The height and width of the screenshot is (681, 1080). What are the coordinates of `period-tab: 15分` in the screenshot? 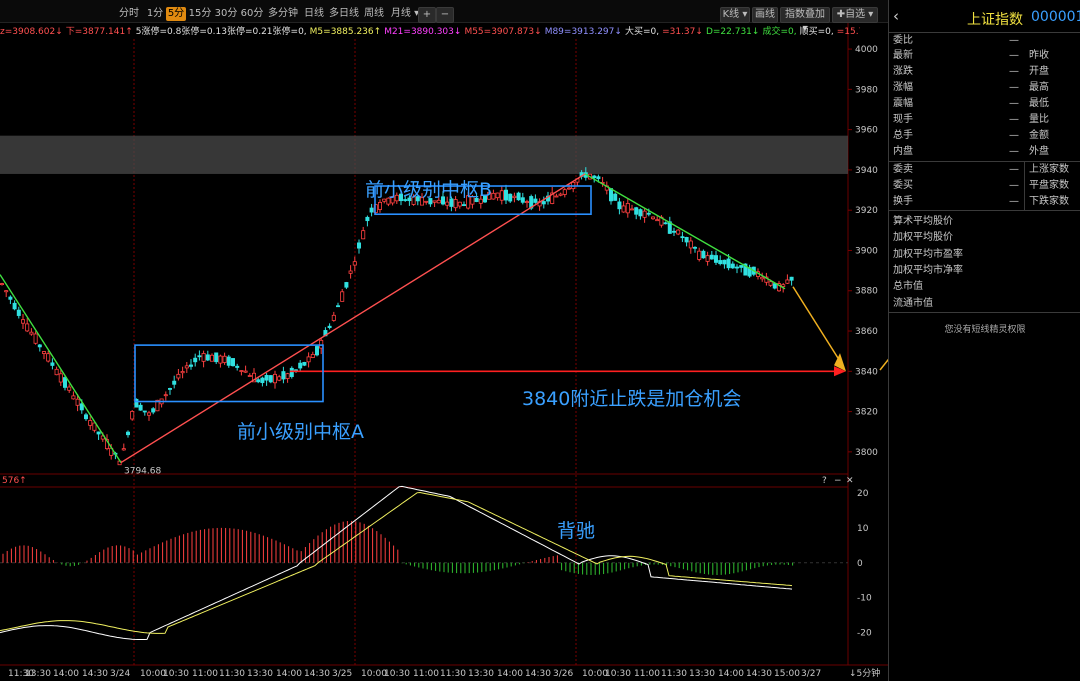 It's located at (200, 14).